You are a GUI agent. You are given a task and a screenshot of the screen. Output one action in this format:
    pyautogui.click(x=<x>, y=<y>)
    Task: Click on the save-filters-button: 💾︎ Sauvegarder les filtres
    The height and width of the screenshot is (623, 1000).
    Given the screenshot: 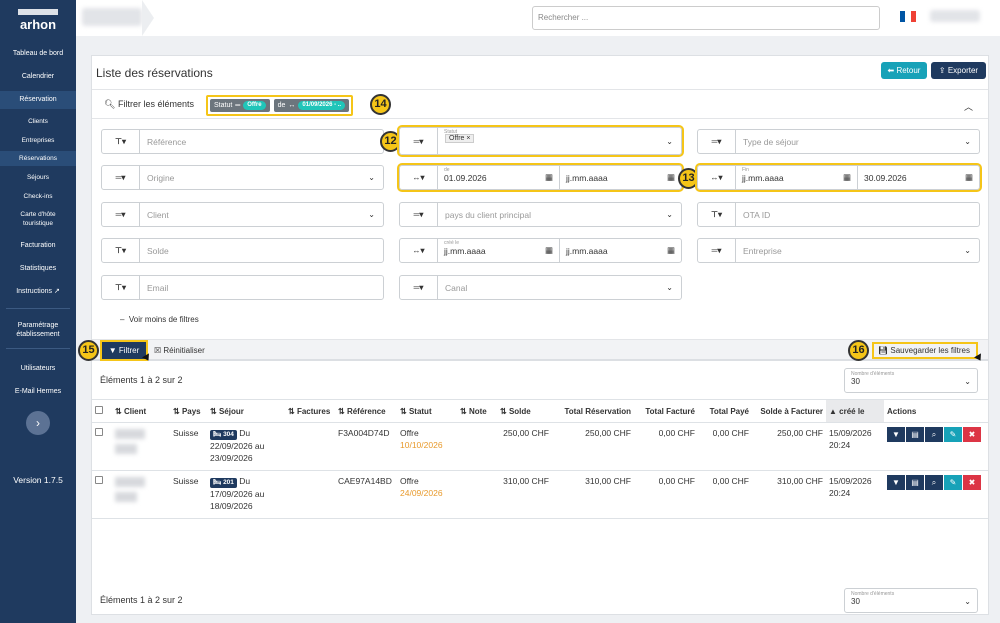 What is the action you would take?
    pyautogui.click(x=925, y=350)
    